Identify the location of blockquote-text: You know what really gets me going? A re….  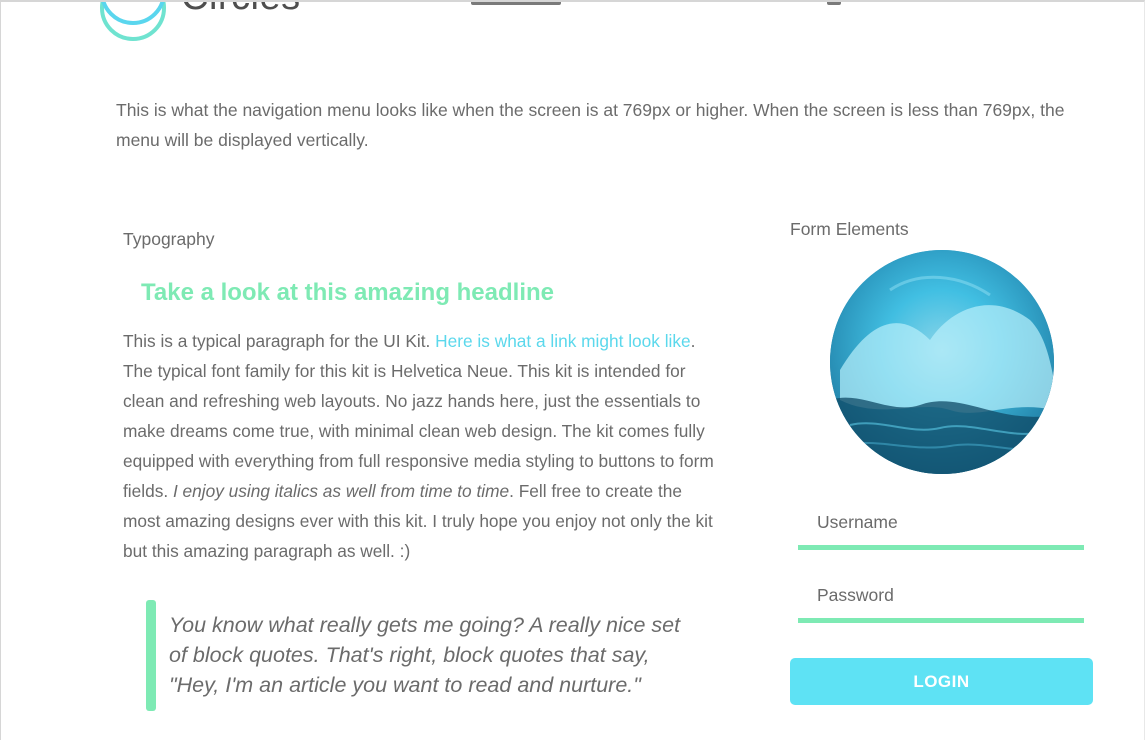
(425, 655).